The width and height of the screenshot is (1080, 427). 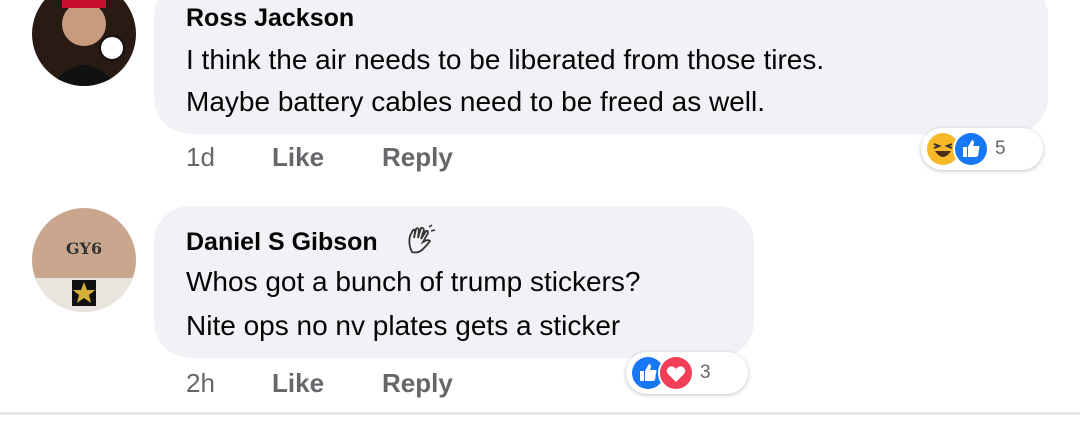 What do you see at coordinates (420, 242) in the screenshot?
I see `waving-hand-icon` at bounding box center [420, 242].